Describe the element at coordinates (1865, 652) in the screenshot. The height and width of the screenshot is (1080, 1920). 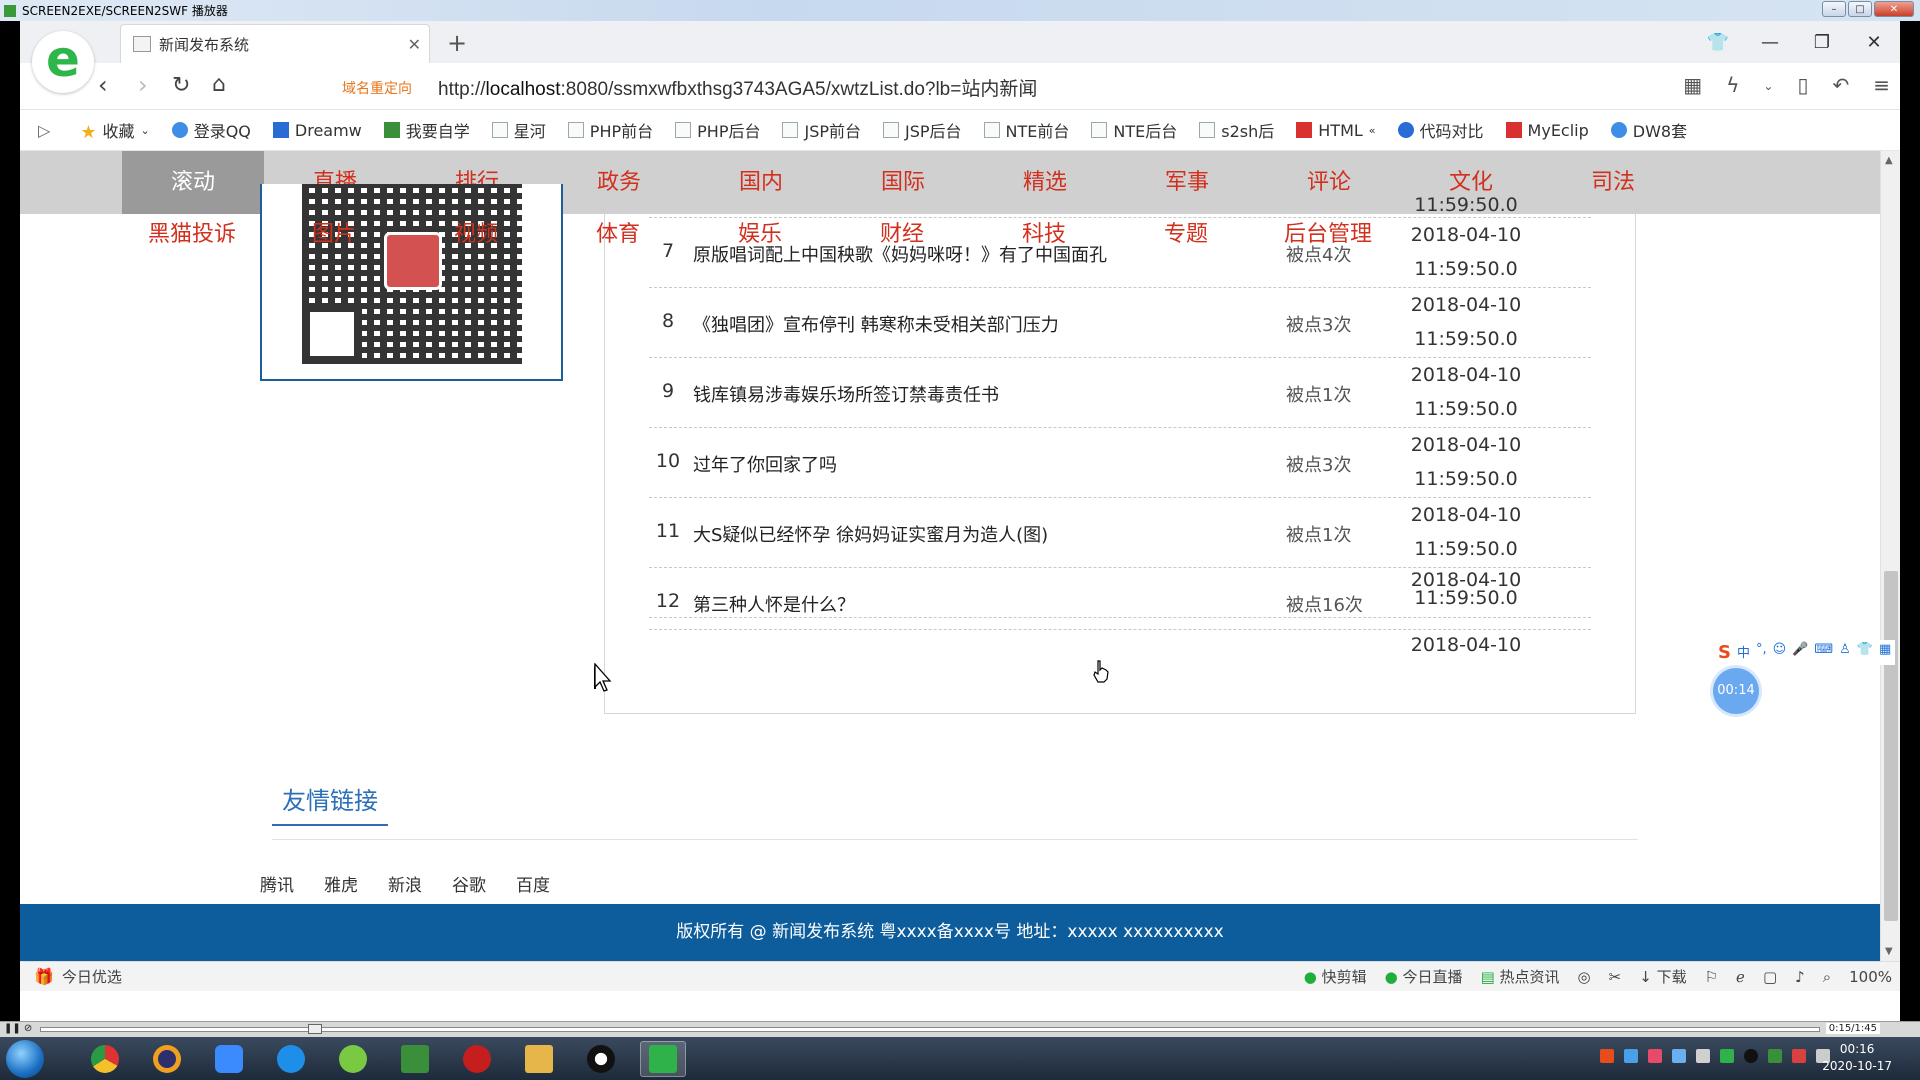
I see `skin-icon: 👕` at that location.